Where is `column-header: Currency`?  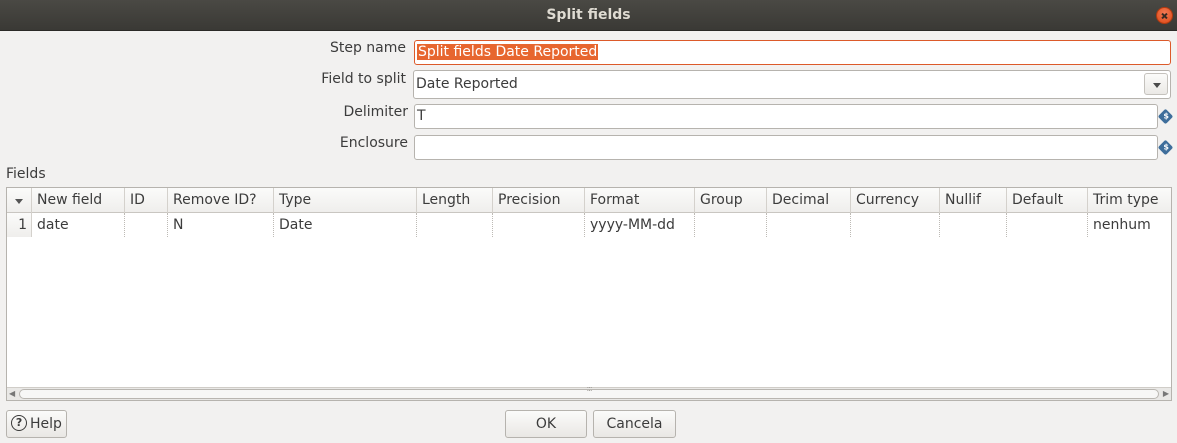
column-header: Currency is located at coordinates (895, 200).